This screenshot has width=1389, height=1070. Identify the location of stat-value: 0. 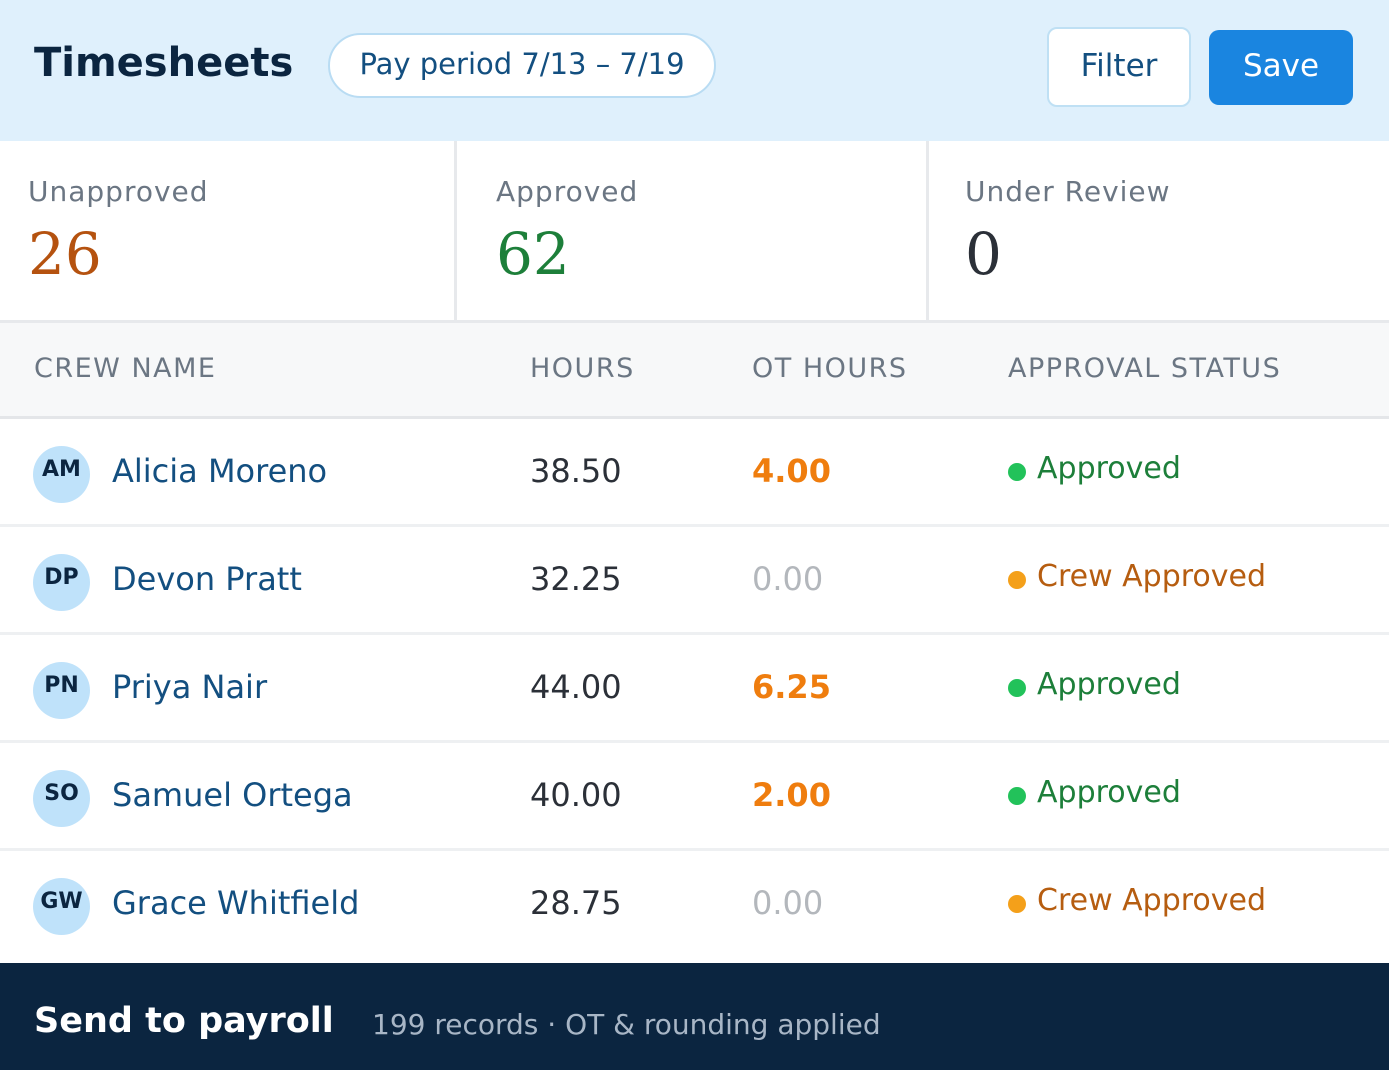
(983, 254).